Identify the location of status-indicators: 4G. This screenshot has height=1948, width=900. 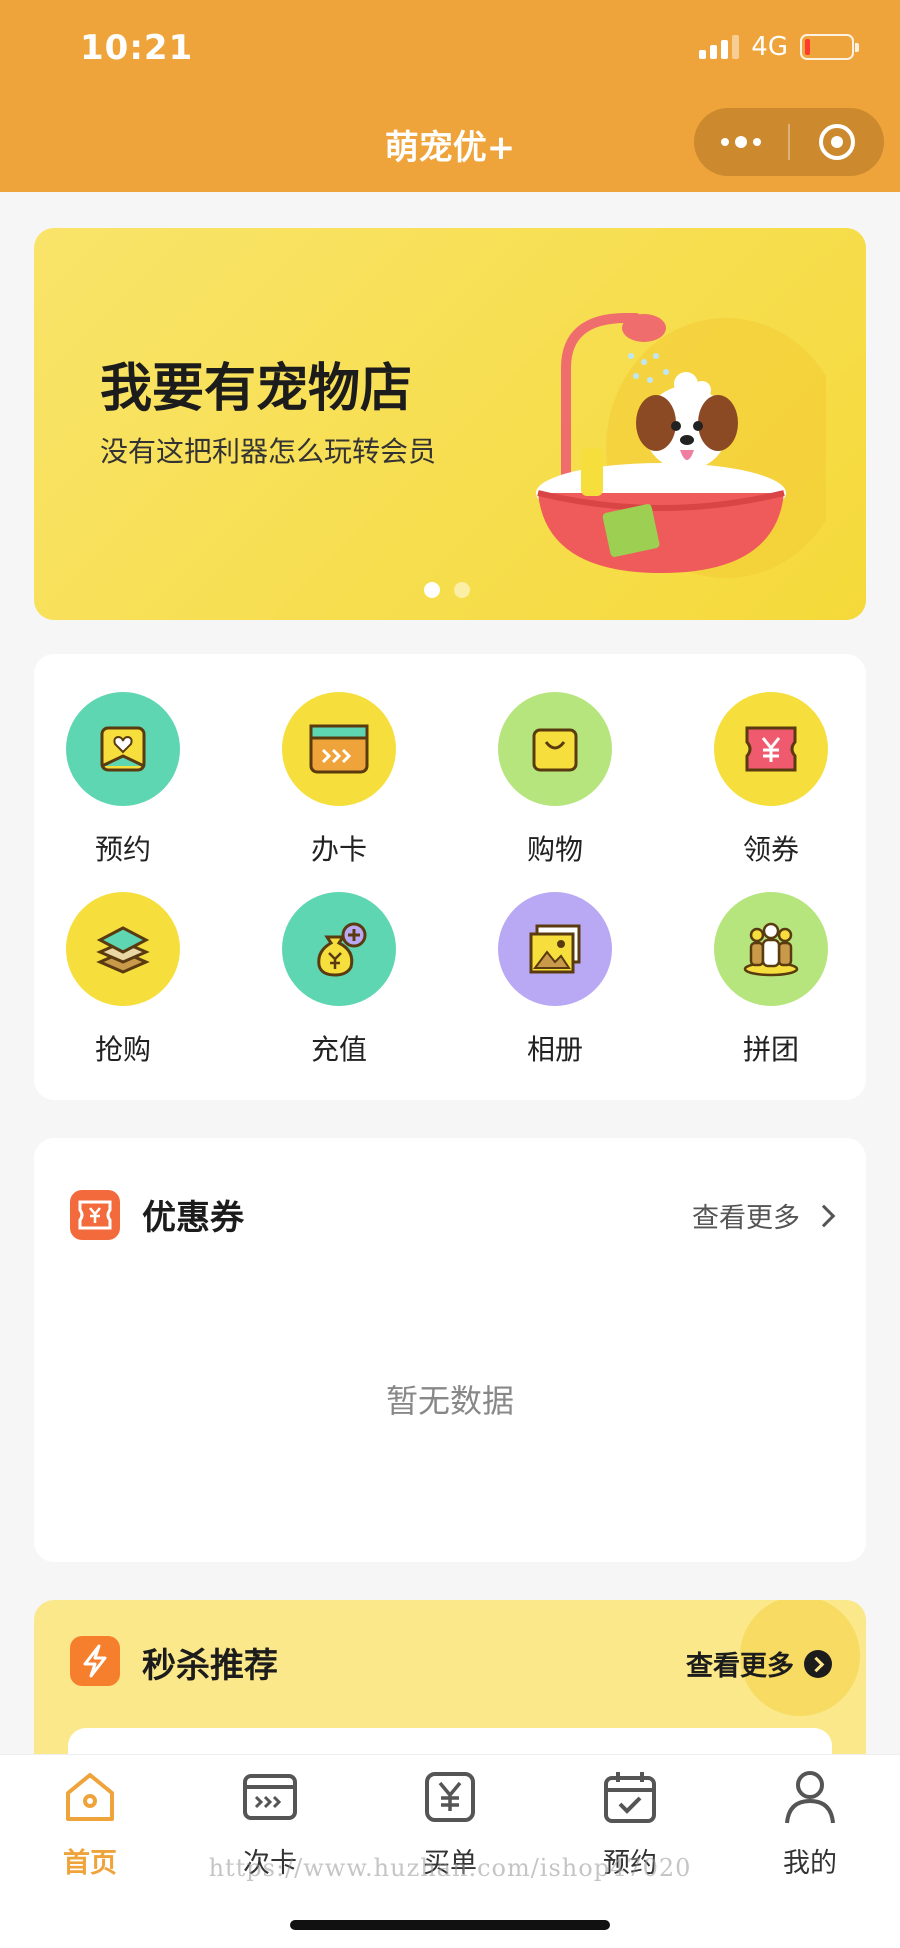
(779, 47).